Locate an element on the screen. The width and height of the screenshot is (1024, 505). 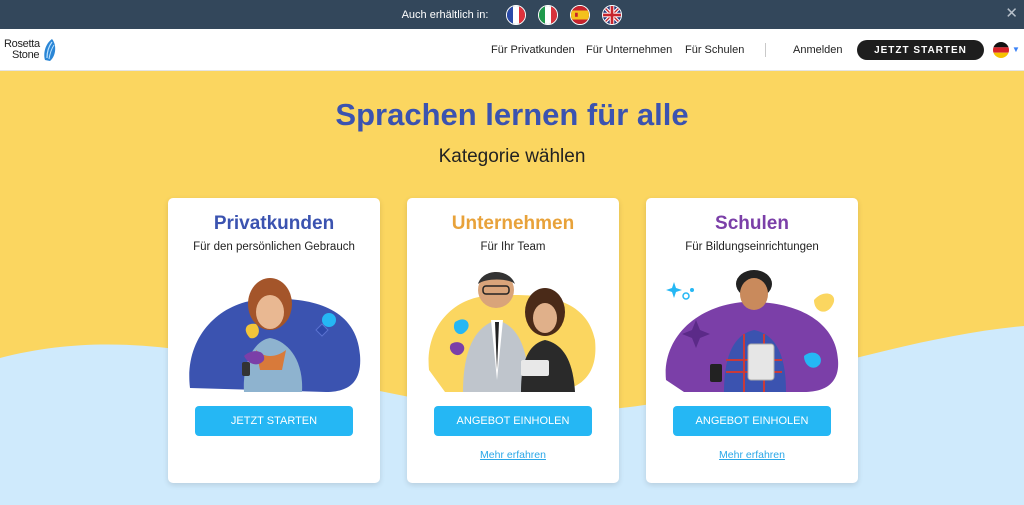
rosetta-stone-logo: Rosetta Stone is located at coordinates (31, 50).